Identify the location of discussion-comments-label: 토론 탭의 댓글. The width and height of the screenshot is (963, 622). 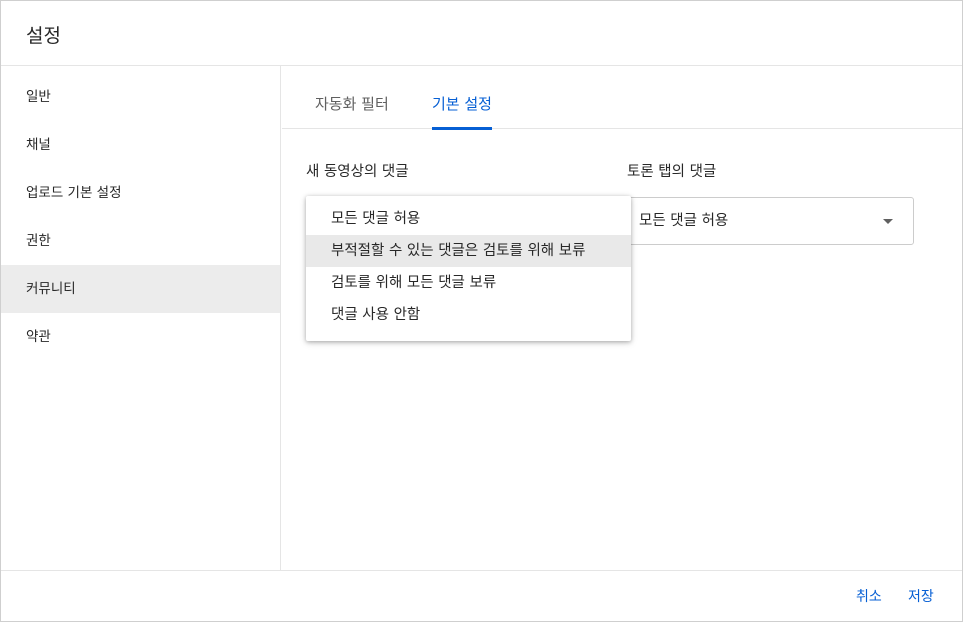
(672, 172).